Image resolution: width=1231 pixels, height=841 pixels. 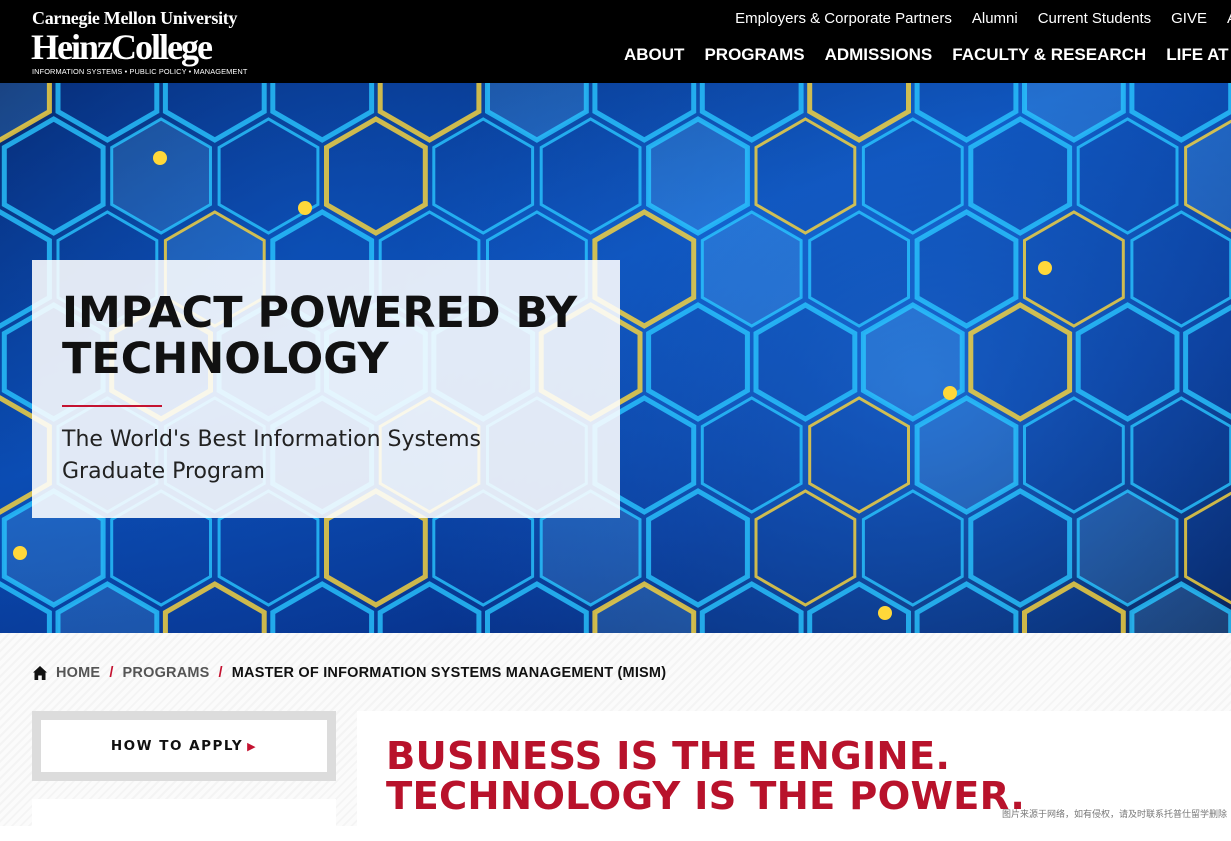 I want to click on breadcrumb-programs: PROGRAMS, so click(x=166, y=673).